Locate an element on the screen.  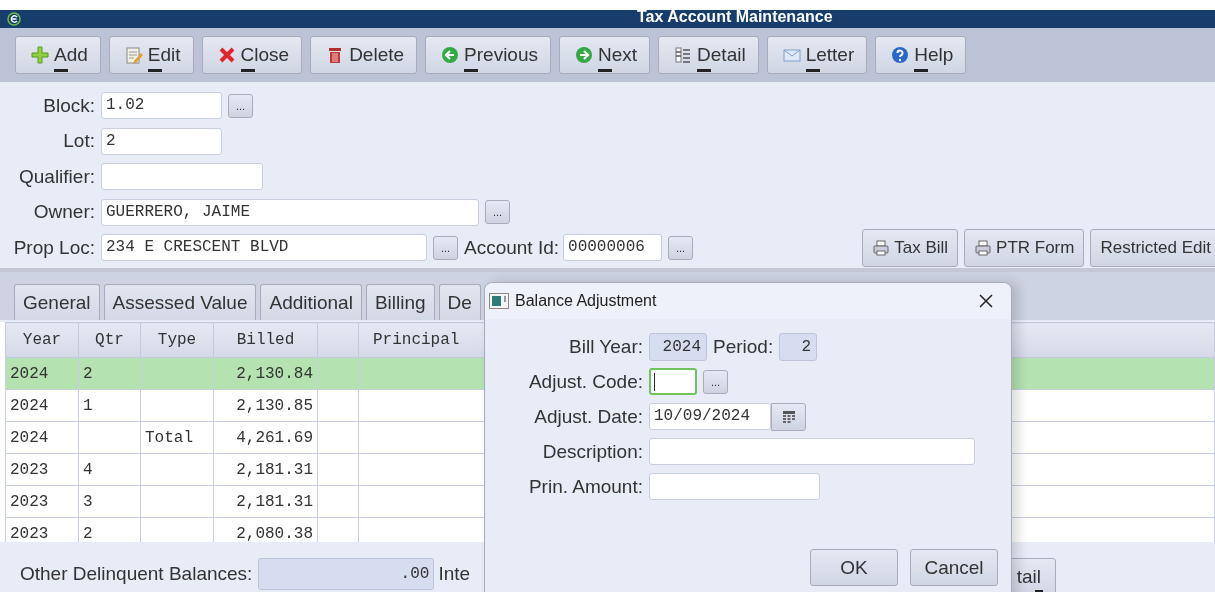
field-label: Account Id: is located at coordinates (512, 247).